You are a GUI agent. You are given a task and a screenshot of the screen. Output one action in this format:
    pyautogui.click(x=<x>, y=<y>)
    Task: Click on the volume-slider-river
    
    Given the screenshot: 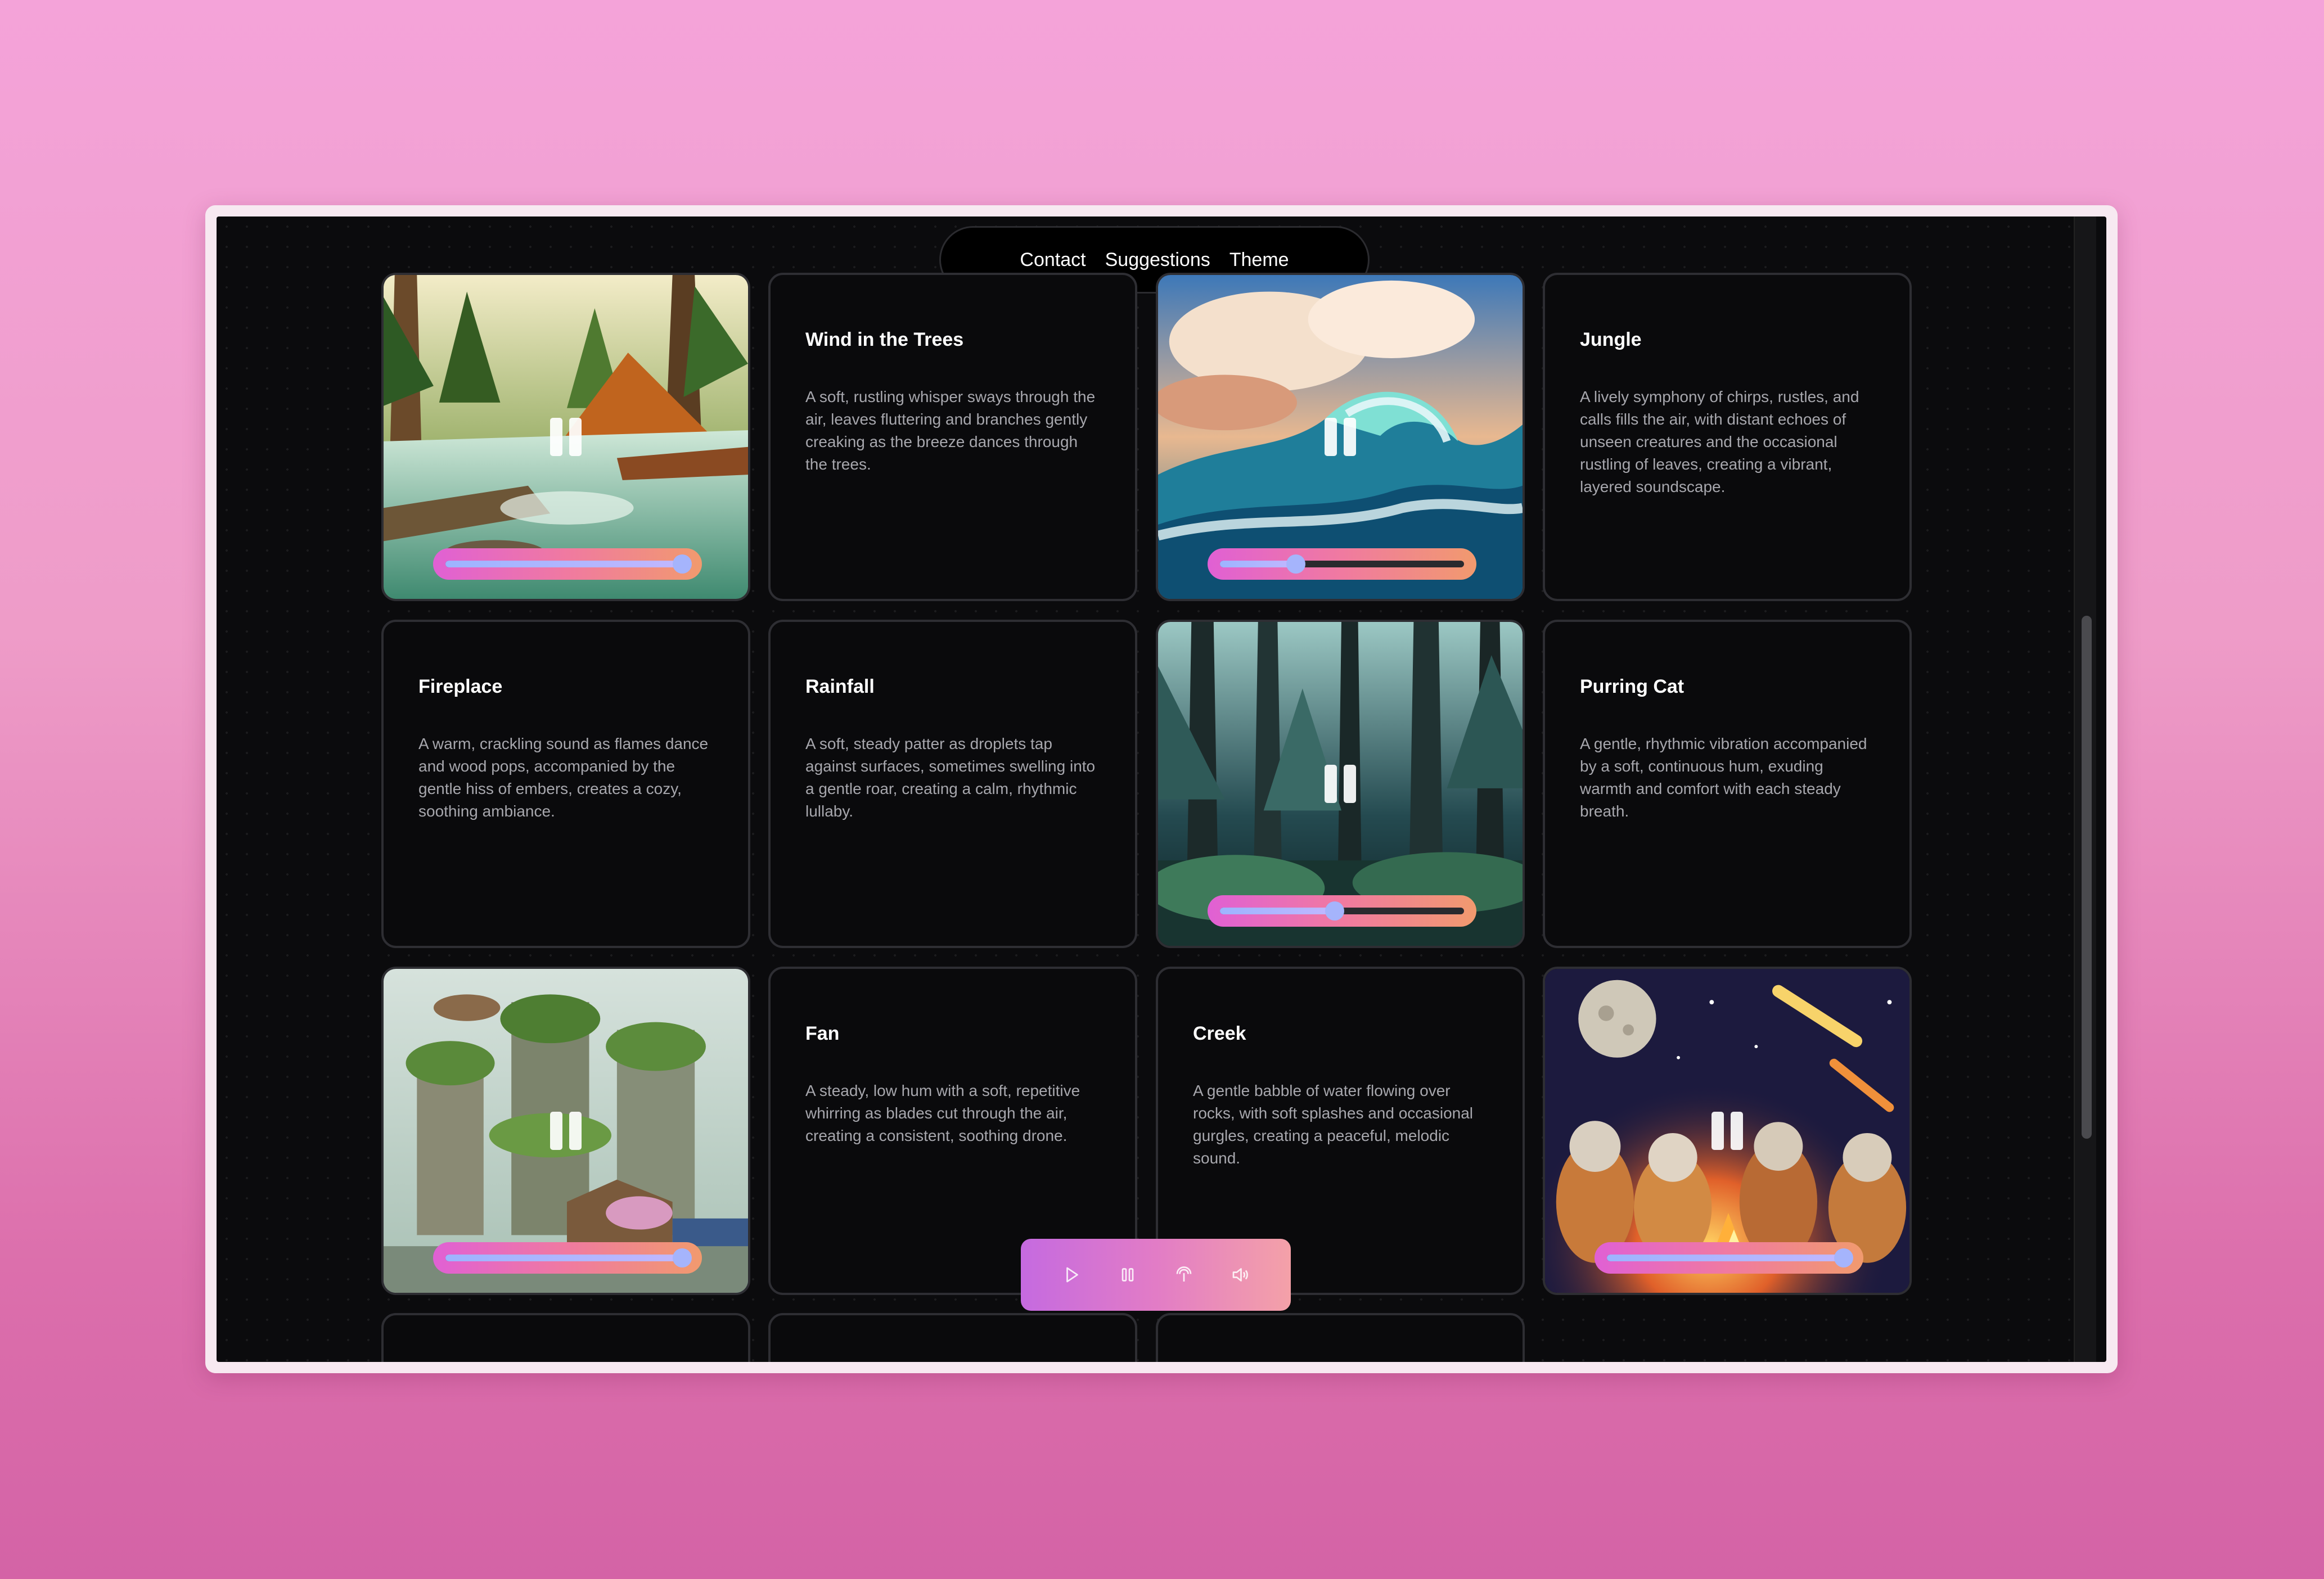 What is the action you would take?
    pyautogui.click(x=567, y=564)
    